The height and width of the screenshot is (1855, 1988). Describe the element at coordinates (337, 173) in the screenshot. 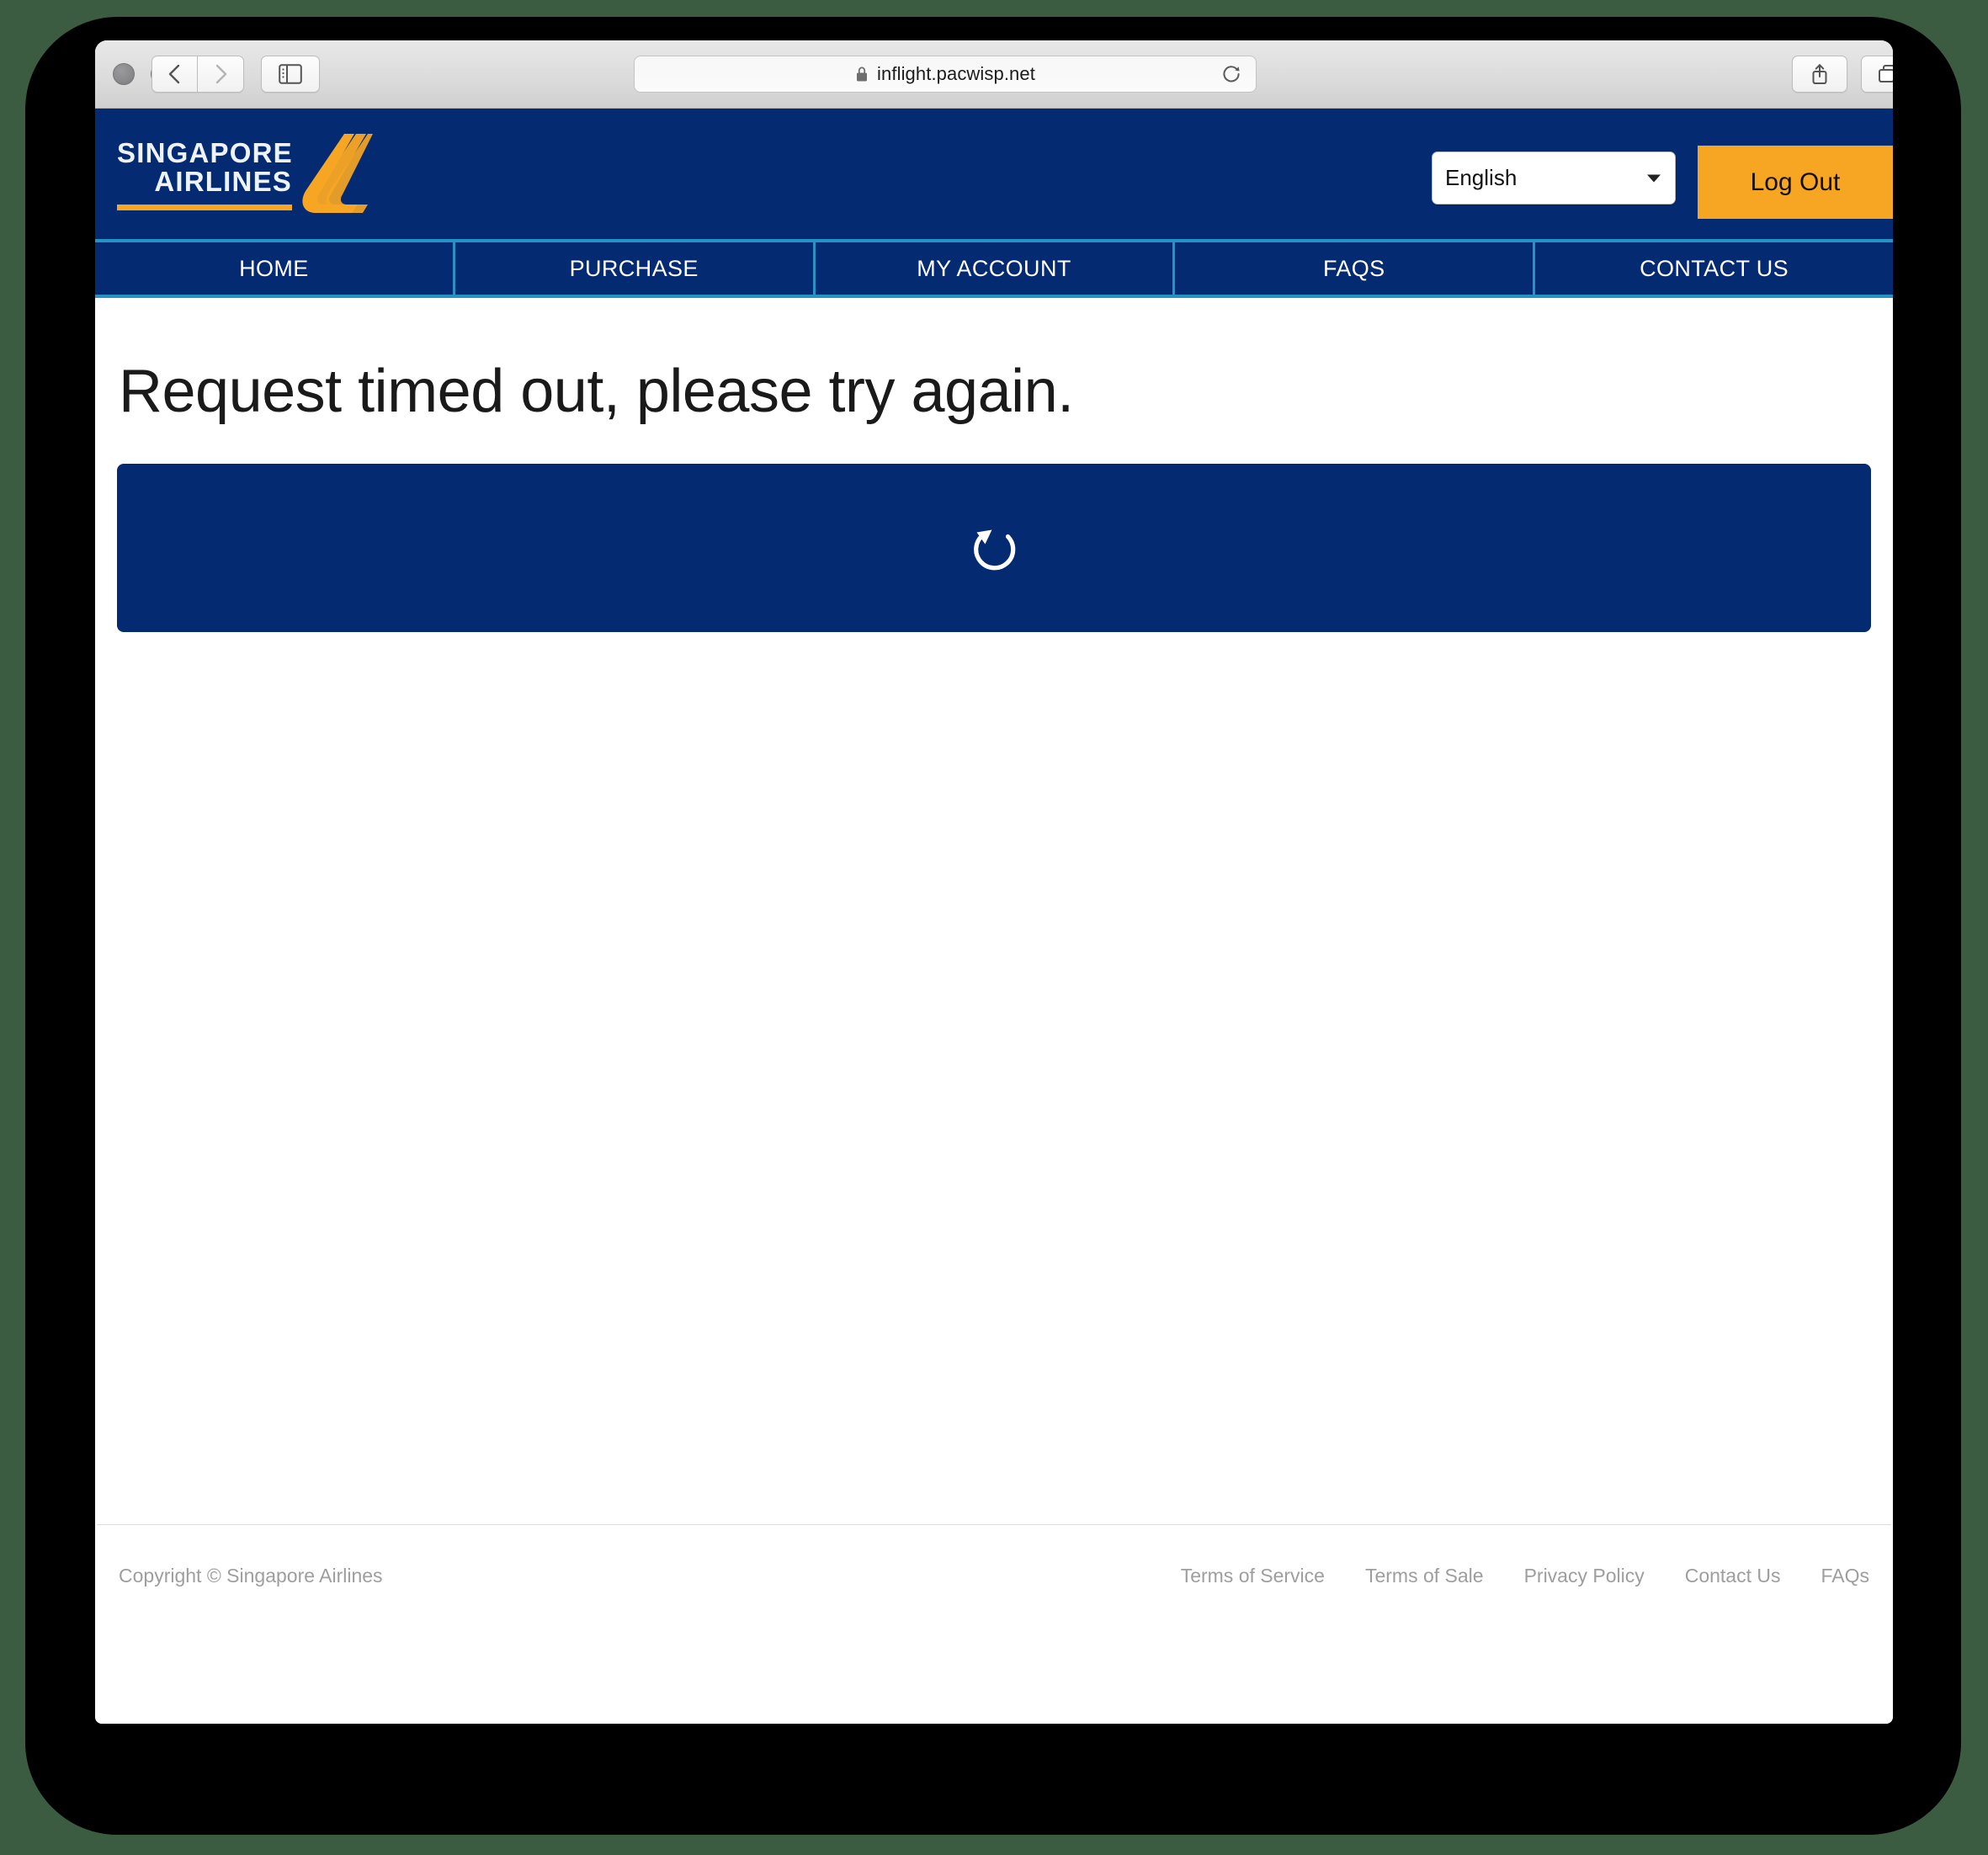

I see `singapore-airlines-bird-icon` at that location.